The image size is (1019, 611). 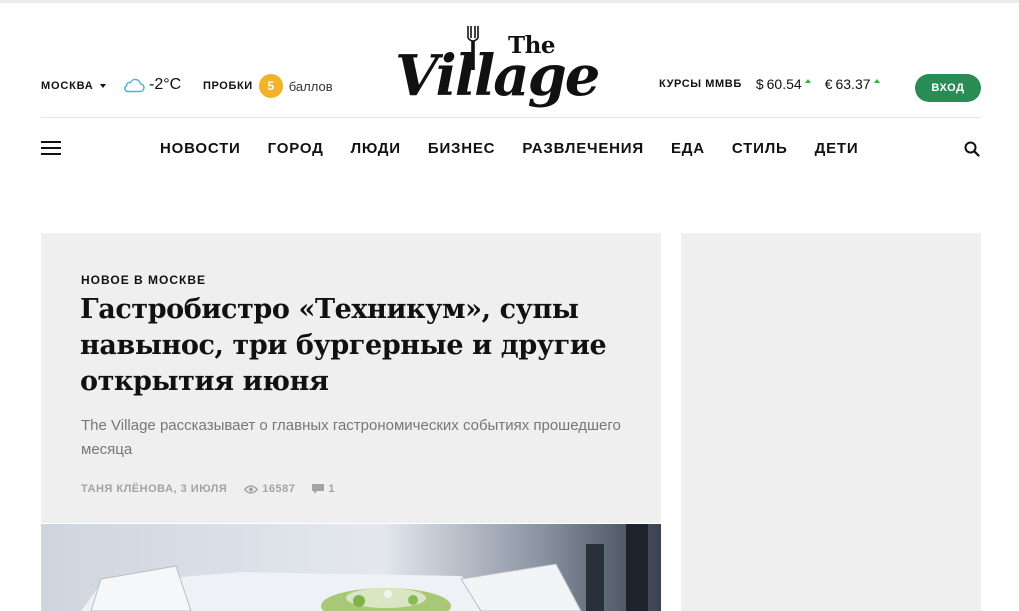 I want to click on views-count: 16587, so click(x=279, y=489).